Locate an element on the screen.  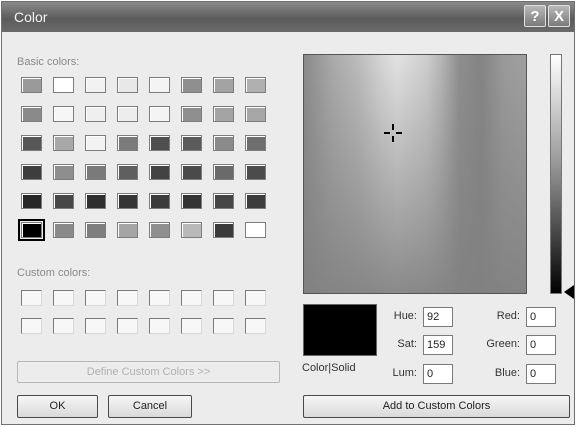
lum-label: Lum: is located at coordinates (404, 373).